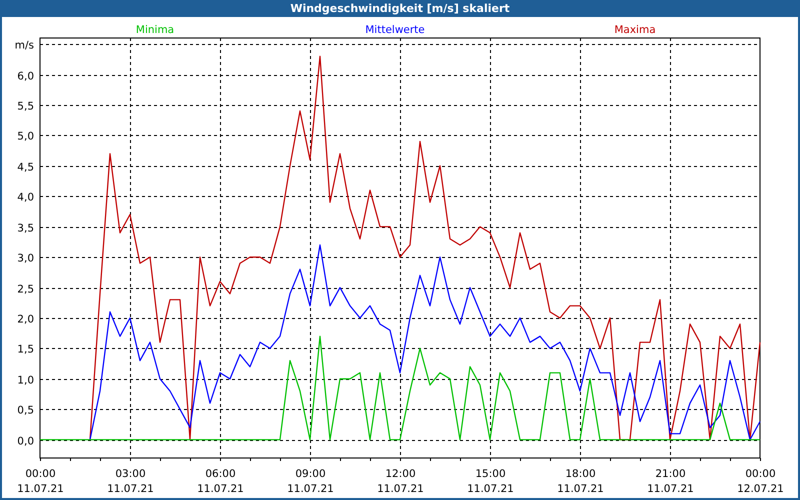  Describe the element at coordinates (25, 228) in the screenshot. I see `y-axis-label: 3,5` at that location.